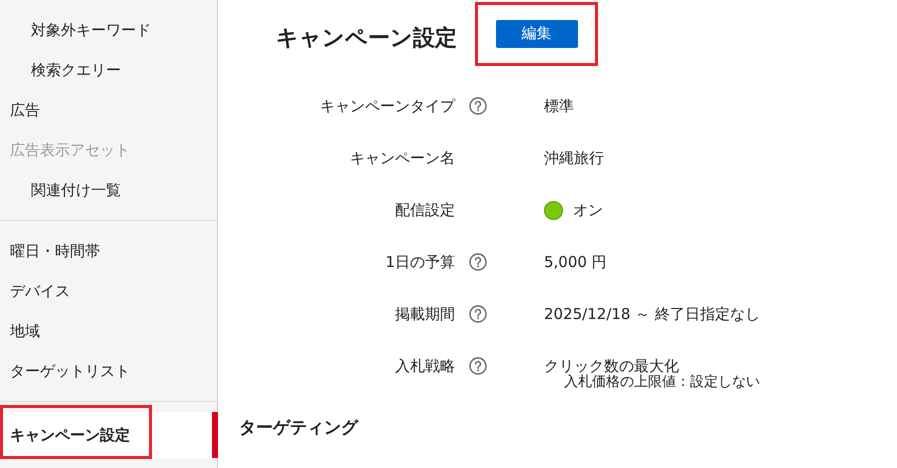 The width and height of the screenshot is (897, 468). What do you see at coordinates (108, 30) in the screenshot?
I see `sidebar-item: 対象外キーワード` at bounding box center [108, 30].